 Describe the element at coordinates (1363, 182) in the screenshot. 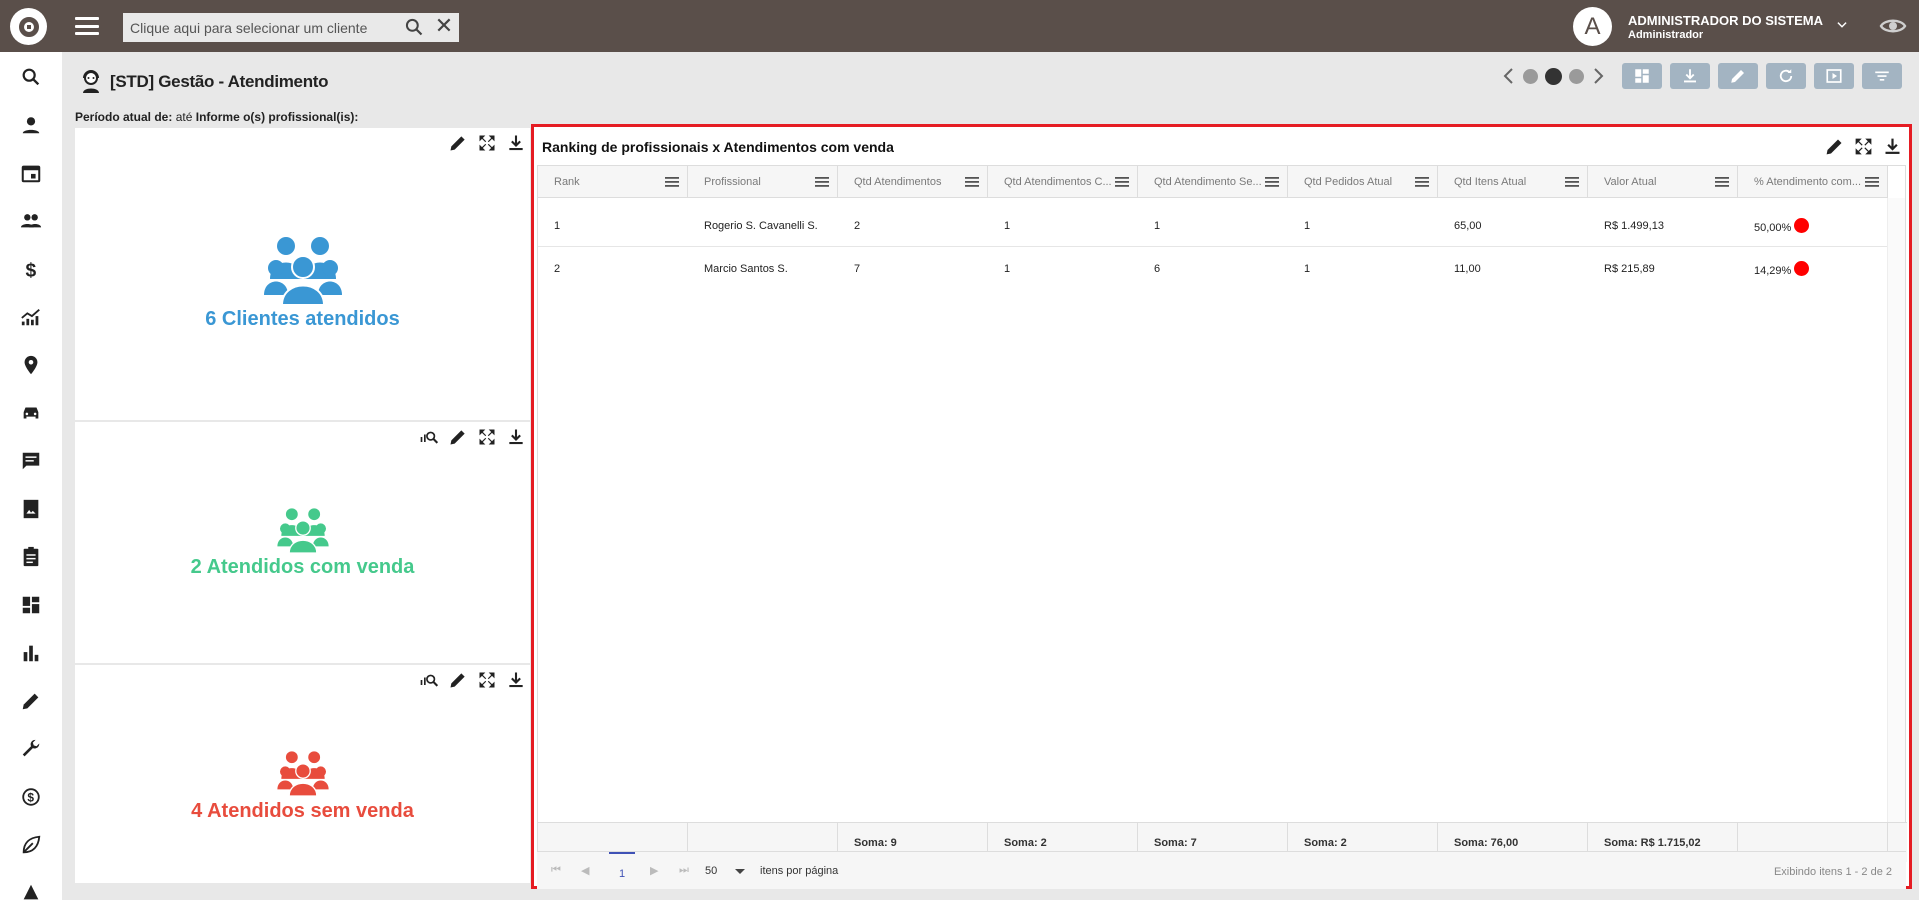

I see `column-header-qtd-pedidos: Qtd Pedidos Atual` at that location.